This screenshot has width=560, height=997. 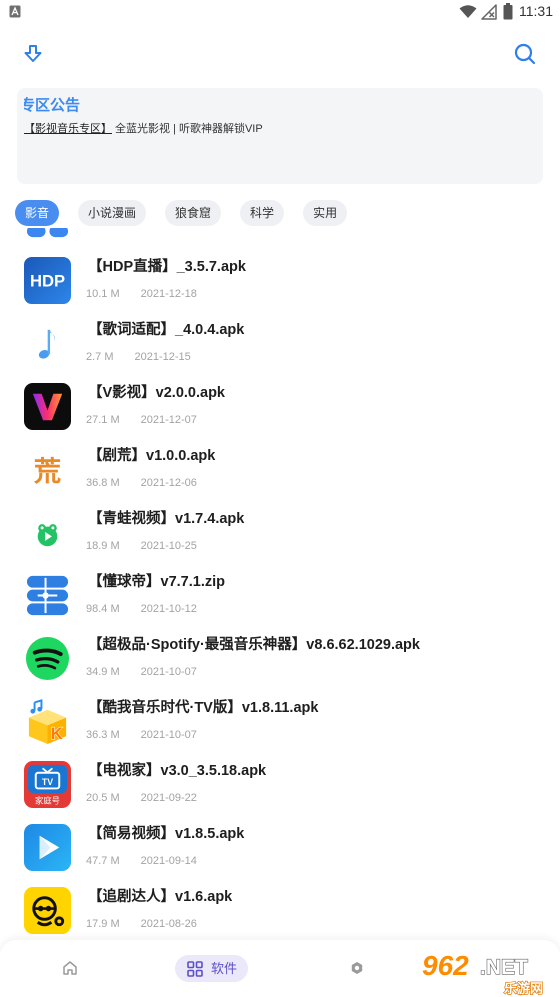 I want to click on music-note-app-icon, so click(x=47, y=343).